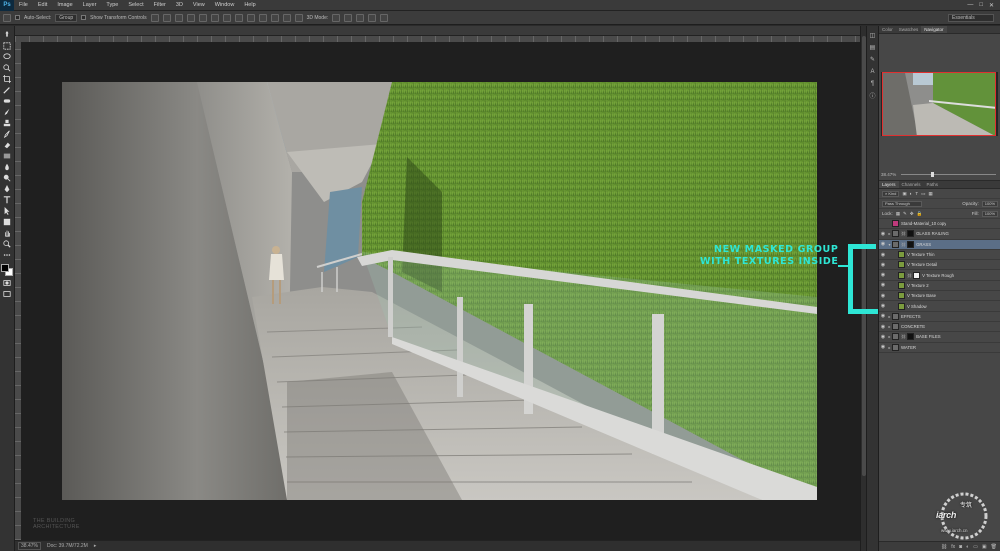  I want to click on navigator-zoom-slider, so click(948, 174).